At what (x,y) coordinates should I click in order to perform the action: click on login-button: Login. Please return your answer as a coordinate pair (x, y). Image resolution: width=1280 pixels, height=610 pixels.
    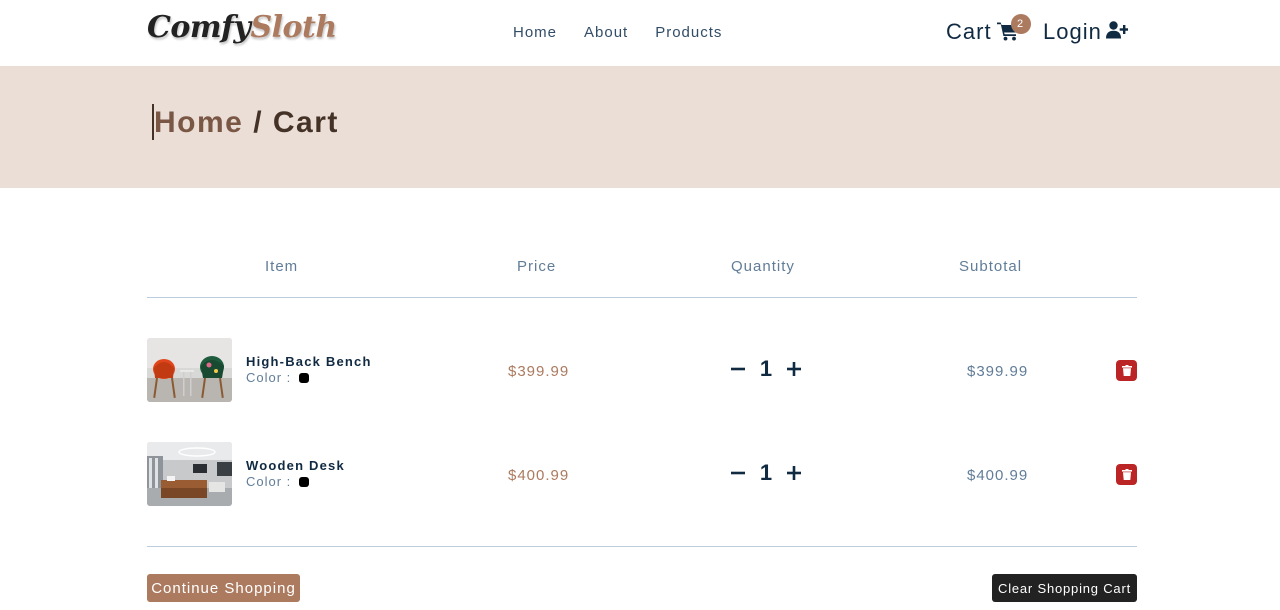
    Looking at the image, I should click on (1086, 32).